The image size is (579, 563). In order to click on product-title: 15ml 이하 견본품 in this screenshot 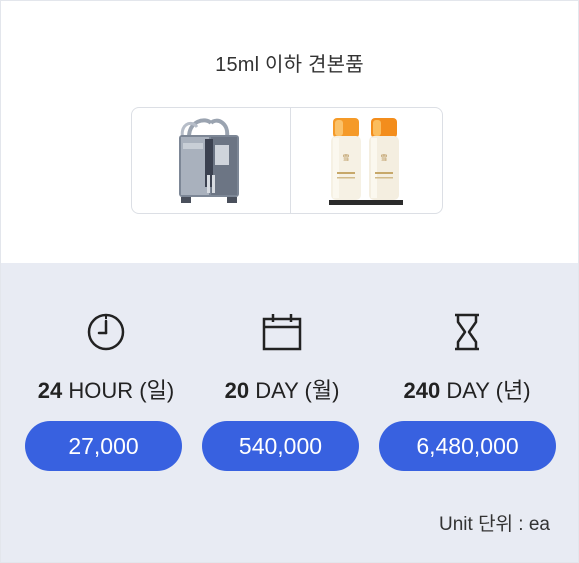, I will do `click(289, 65)`.